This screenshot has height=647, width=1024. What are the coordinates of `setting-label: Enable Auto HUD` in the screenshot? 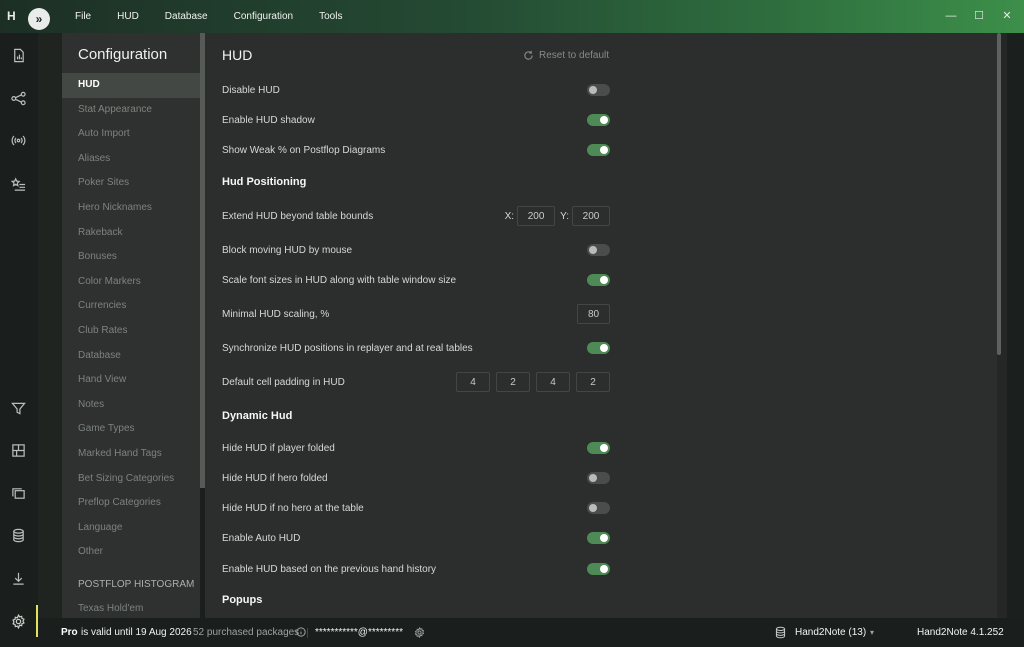 It's located at (261, 538).